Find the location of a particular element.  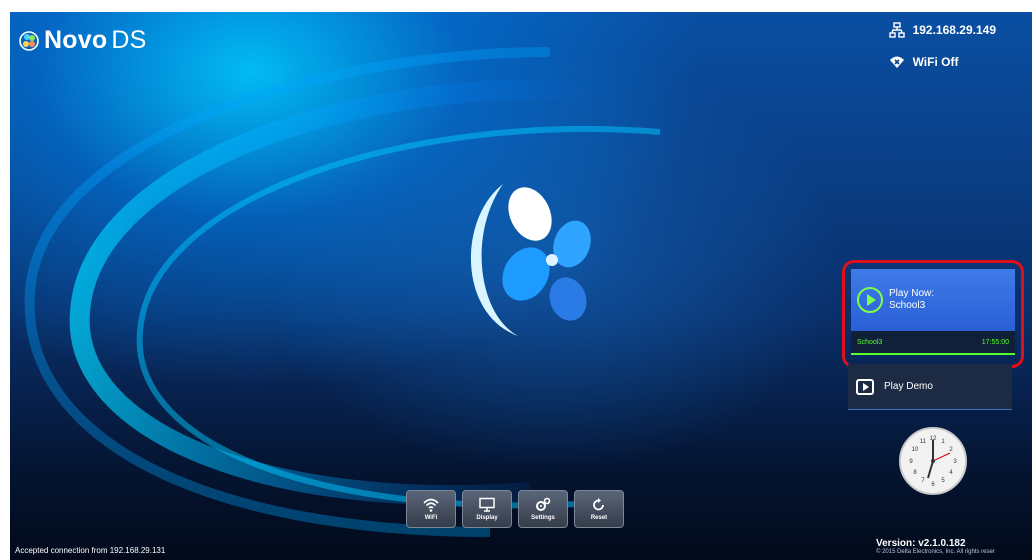

status-message: Accepted connection from 192.168.29.131 is located at coordinates (90, 550).